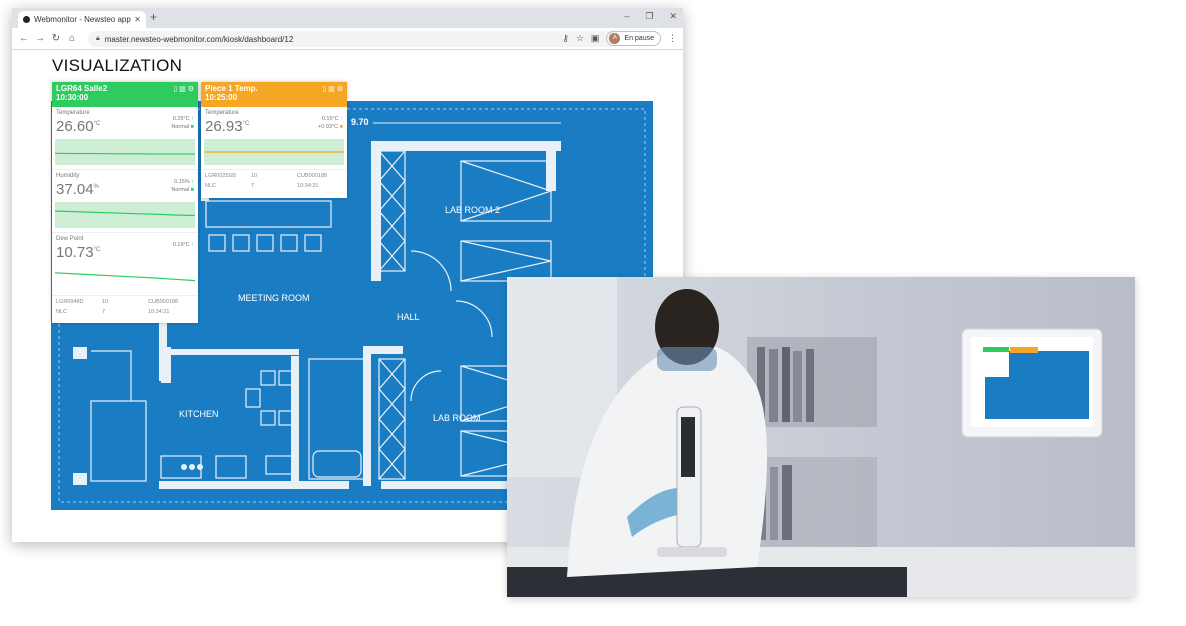  Describe the element at coordinates (457, 418) in the screenshot. I see `room-label-lab: LAB ROOM` at that location.